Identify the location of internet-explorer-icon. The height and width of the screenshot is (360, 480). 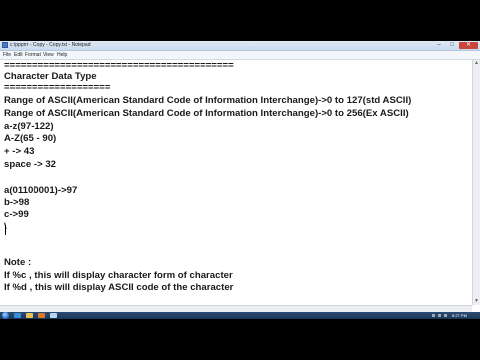
(17, 315).